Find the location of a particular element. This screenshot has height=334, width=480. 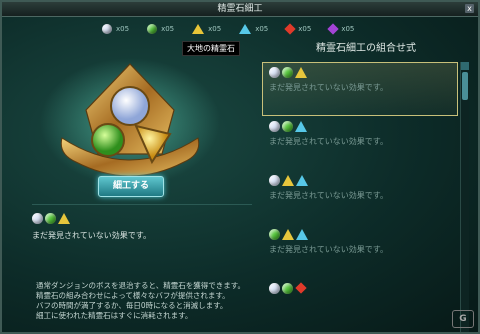

gem-inventory-bar: x05 x05 x05 x05 x05 x05 is located at coordinates (228, 29).